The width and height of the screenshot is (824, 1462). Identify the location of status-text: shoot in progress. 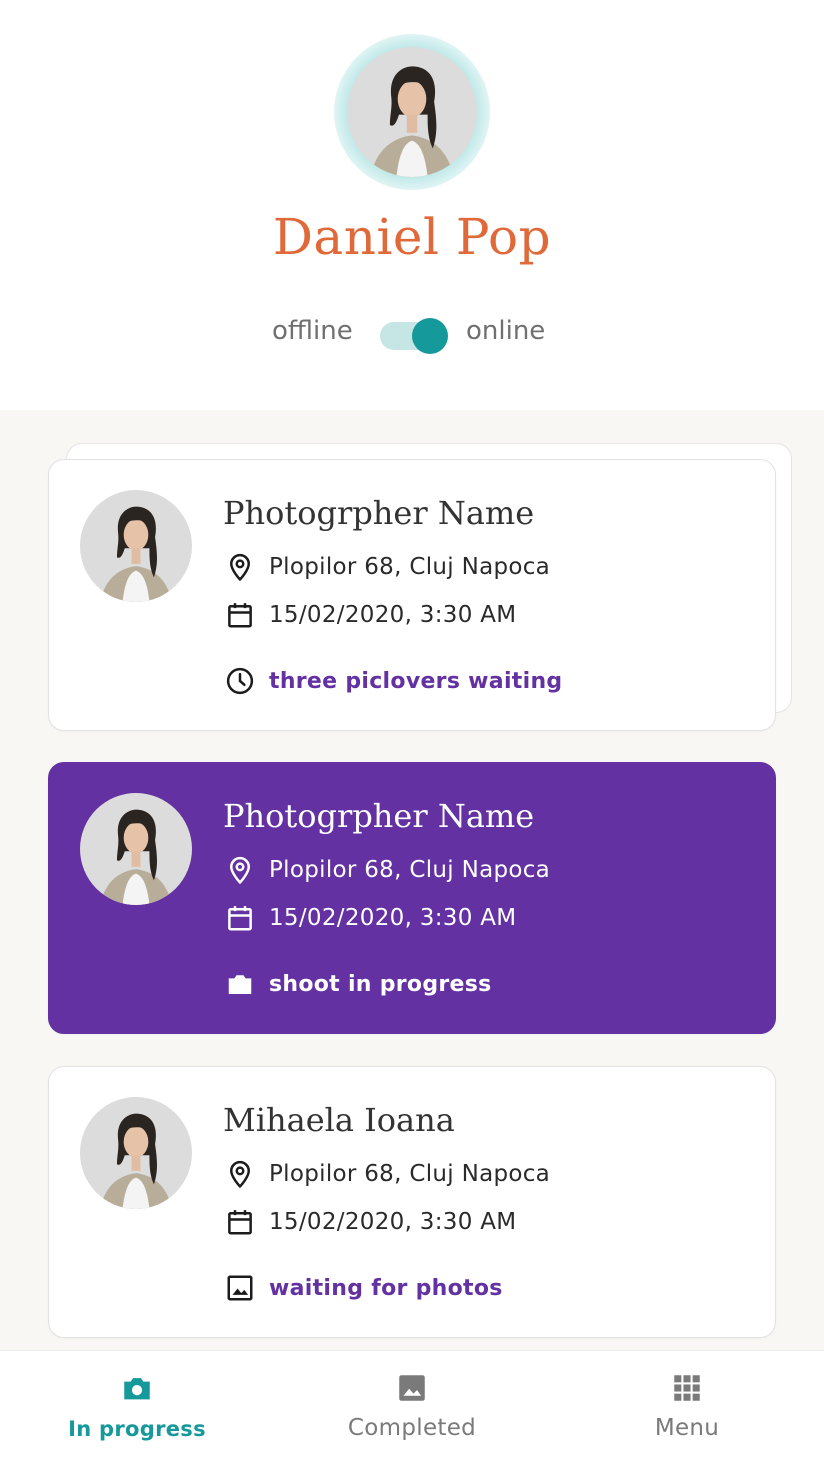
(380, 984).